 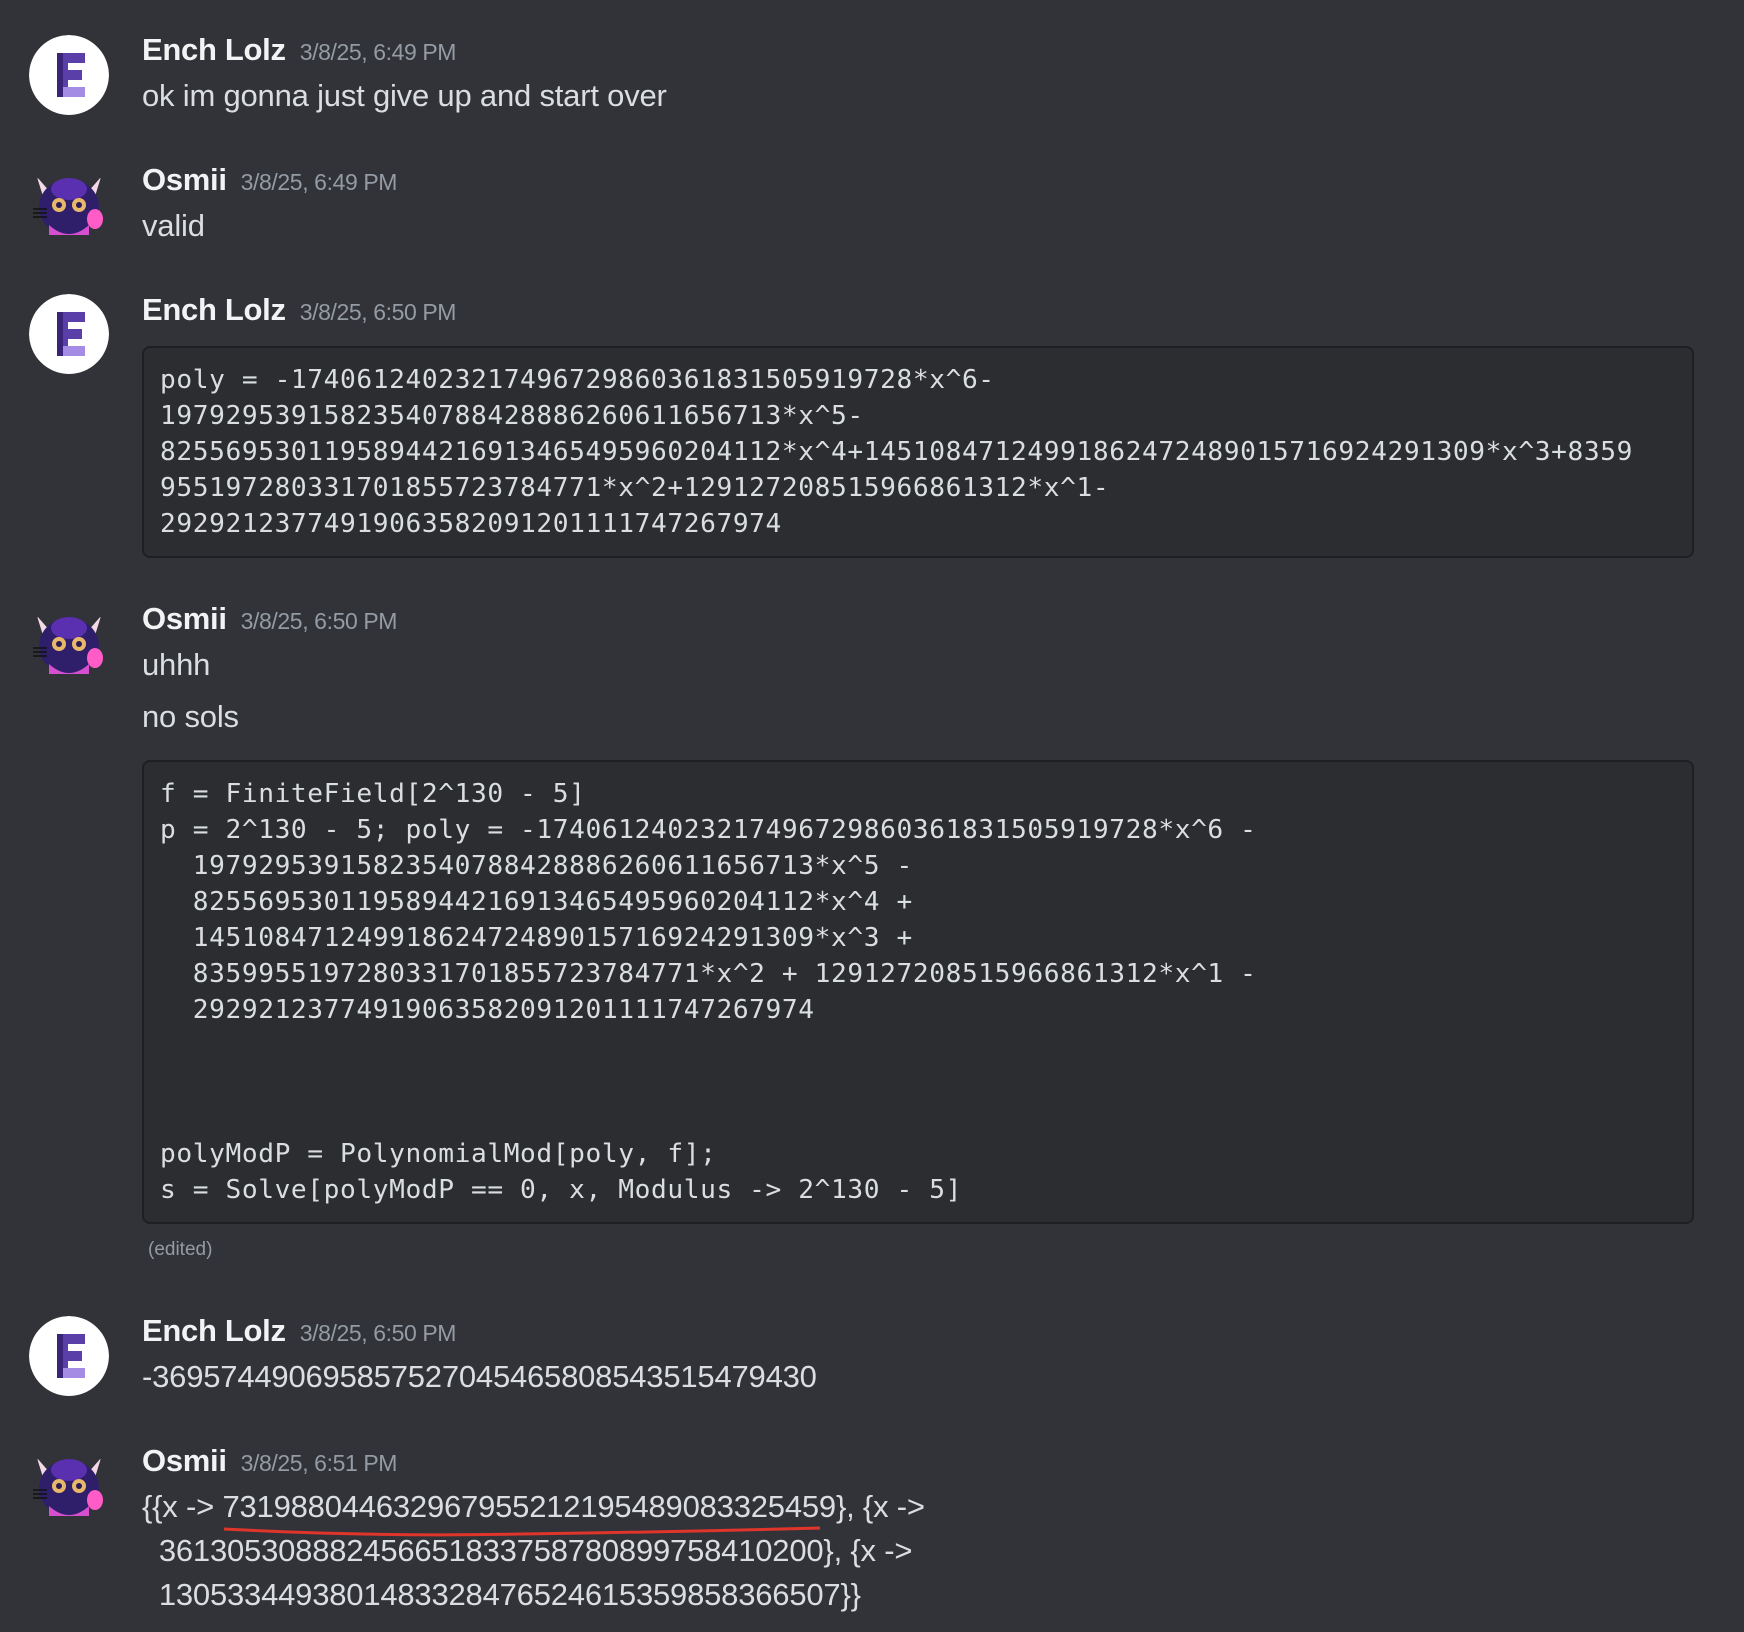 I want to click on result-prefix: {{x ->, so click(x=182, y=1506).